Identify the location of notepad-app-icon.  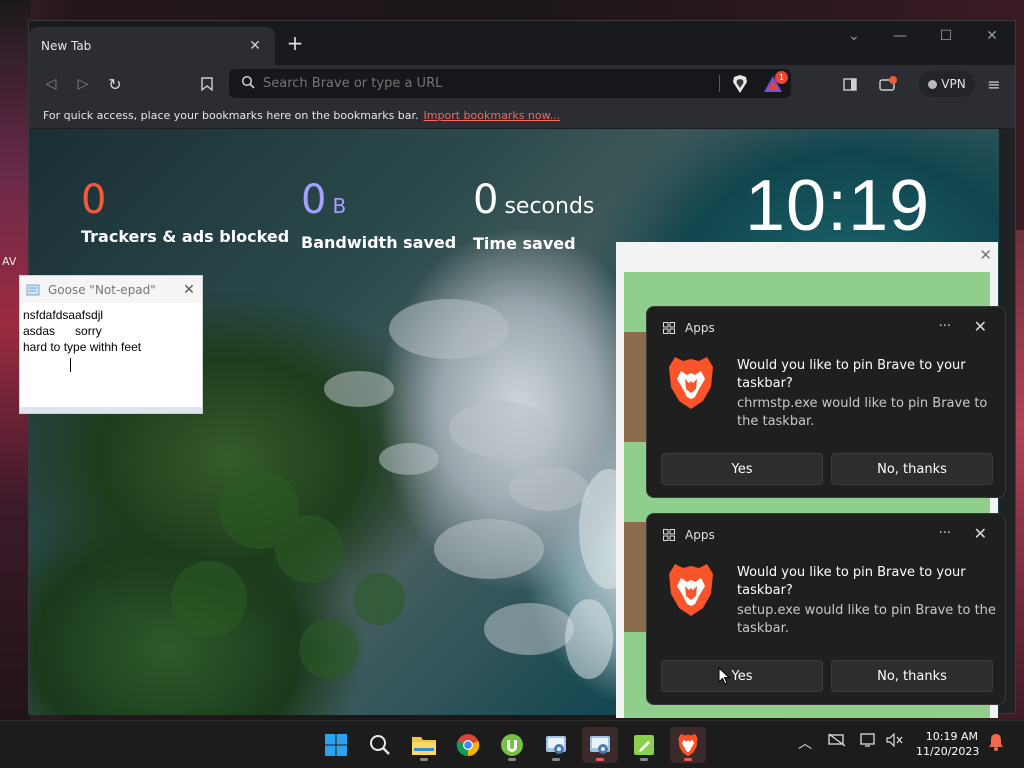
(644, 745).